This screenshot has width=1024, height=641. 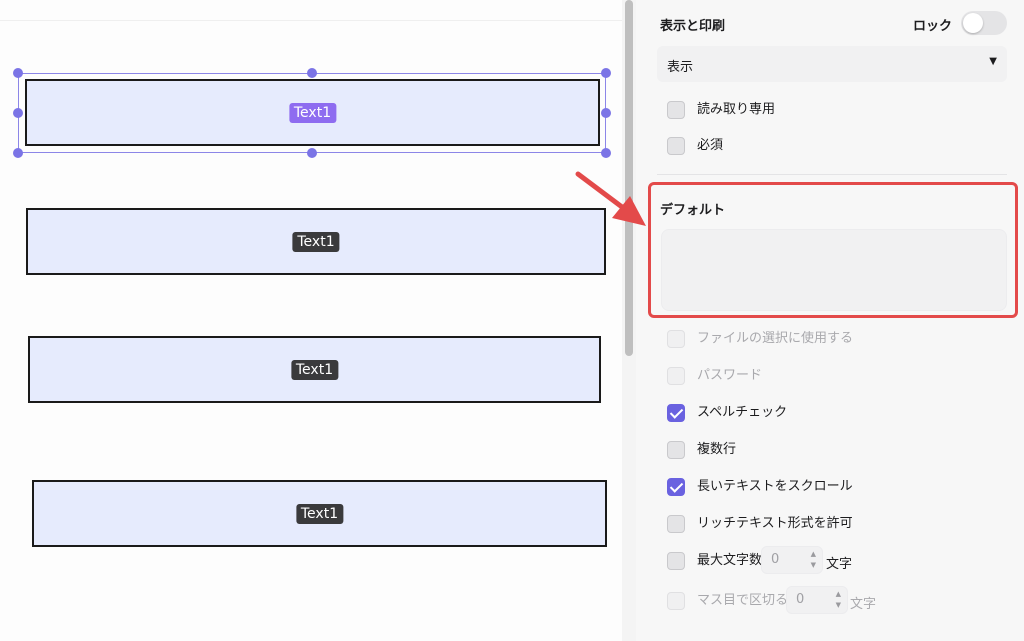 What do you see at coordinates (312, 73) in the screenshot?
I see `resize-handle-top` at bounding box center [312, 73].